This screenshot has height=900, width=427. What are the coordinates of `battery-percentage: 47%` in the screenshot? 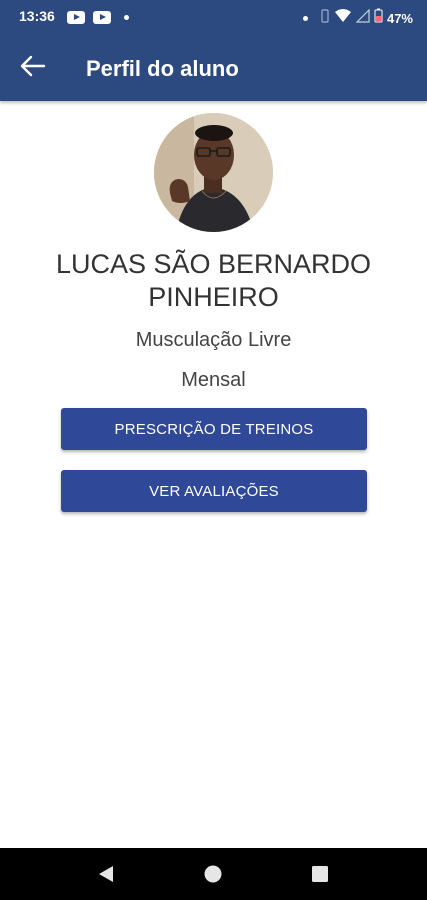 It's located at (399, 18).